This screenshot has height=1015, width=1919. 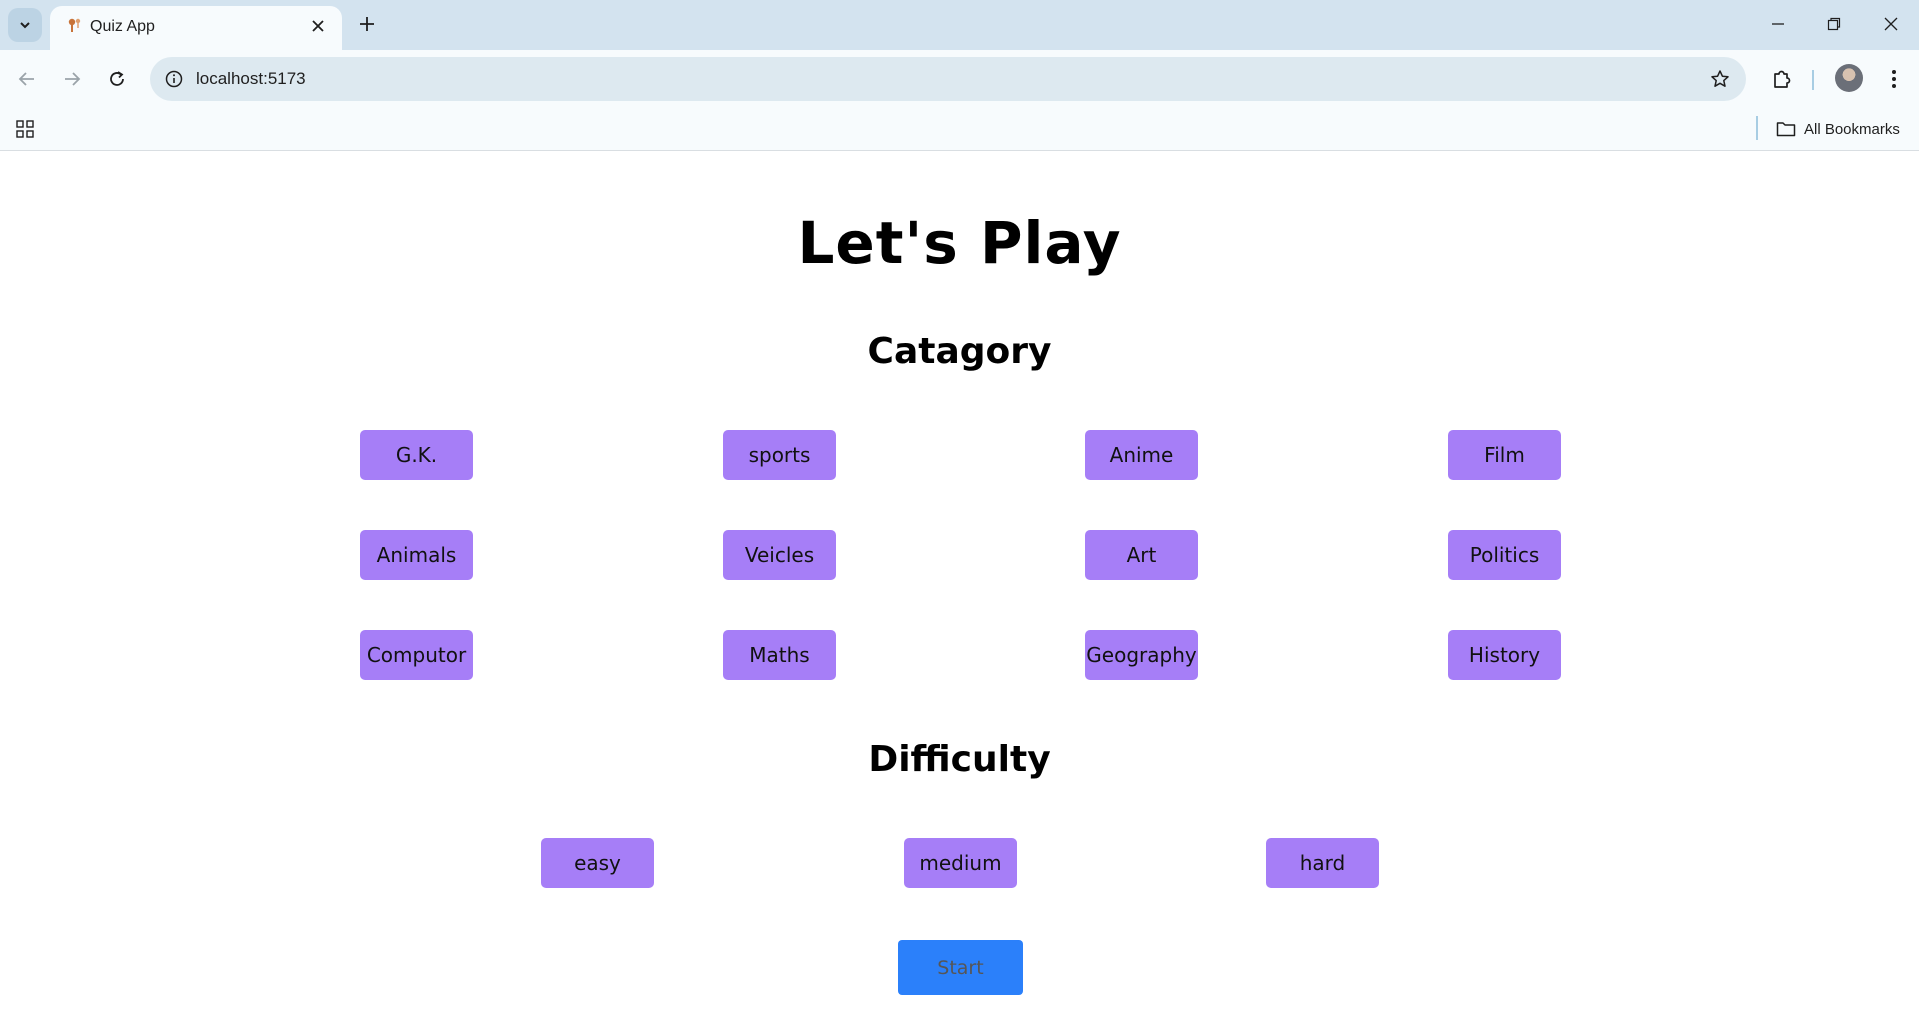 I want to click on browser-tab-active: Quiz App, so click(x=196, y=28).